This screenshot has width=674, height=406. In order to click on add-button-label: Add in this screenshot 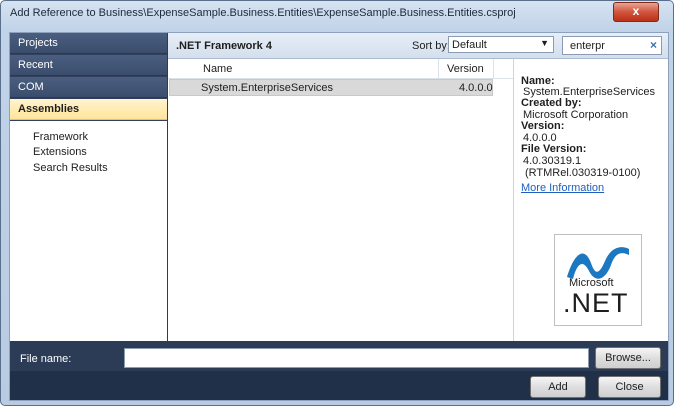, I will do `click(558, 387)`.